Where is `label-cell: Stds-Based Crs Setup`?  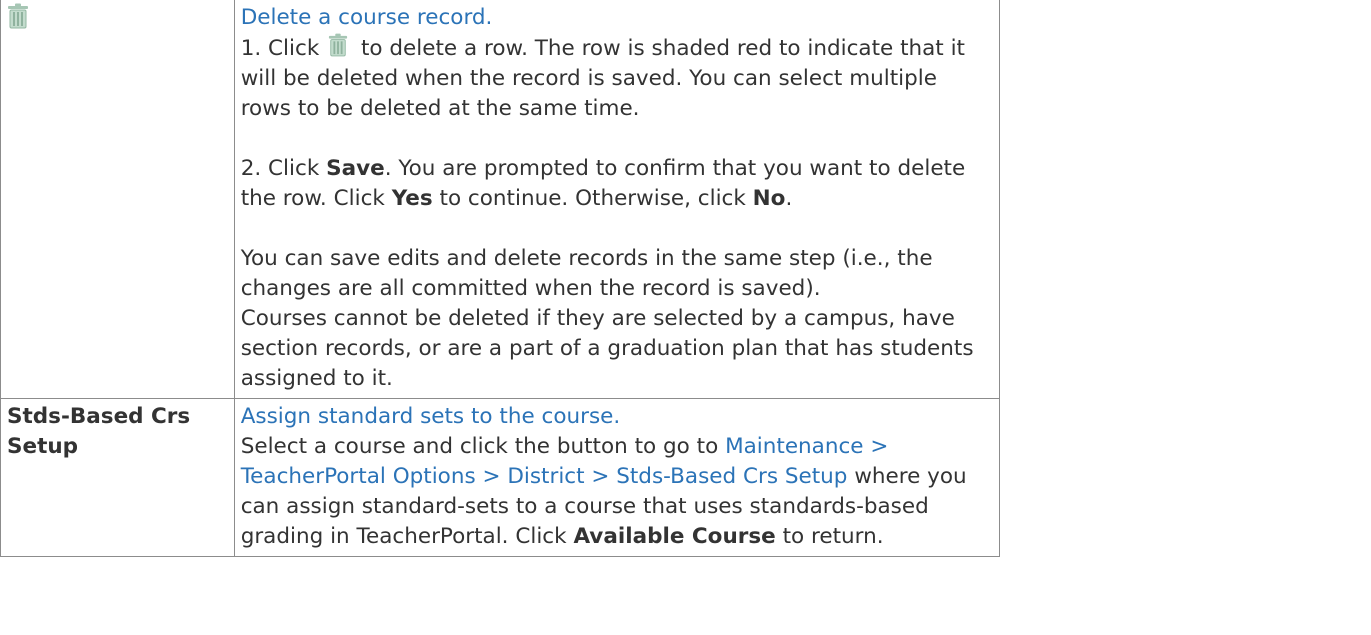
label-cell: Stds-Based Crs Setup is located at coordinates (117, 477).